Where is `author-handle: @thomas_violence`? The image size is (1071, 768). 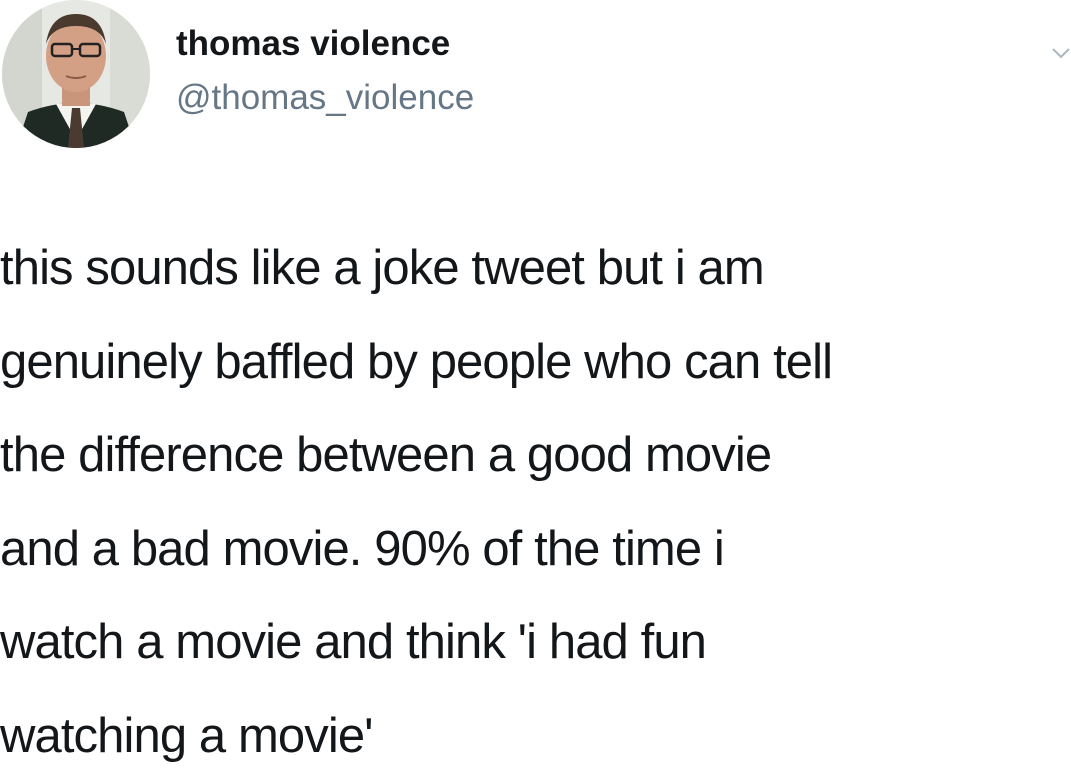
author-handle: @thomas_violence is located at coordinates (325, 98).